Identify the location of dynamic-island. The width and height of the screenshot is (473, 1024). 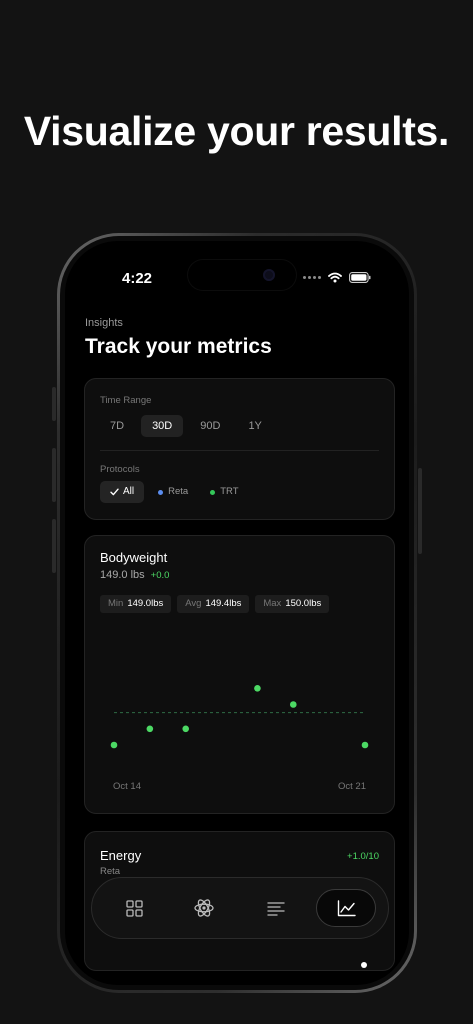
(242, 275).